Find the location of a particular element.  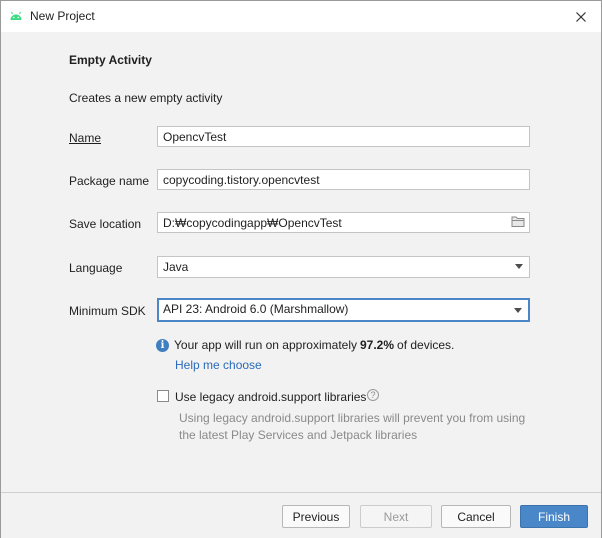

finish-button: Finish is located at coordinates (554, 516).